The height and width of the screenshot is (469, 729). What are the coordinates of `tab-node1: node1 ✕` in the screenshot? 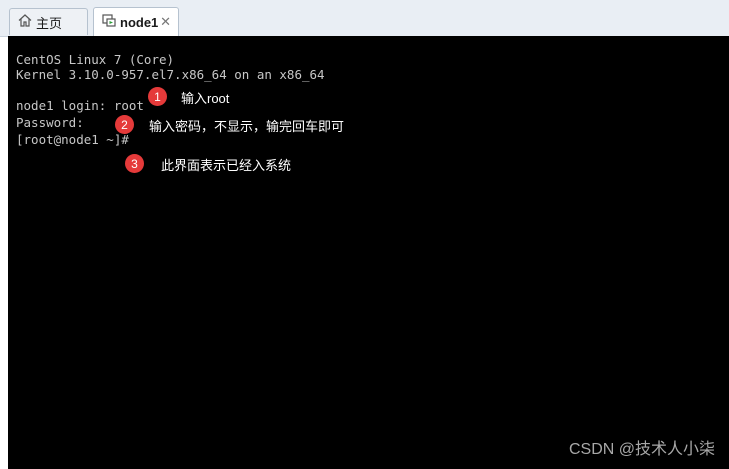 It's located at (136, 21).